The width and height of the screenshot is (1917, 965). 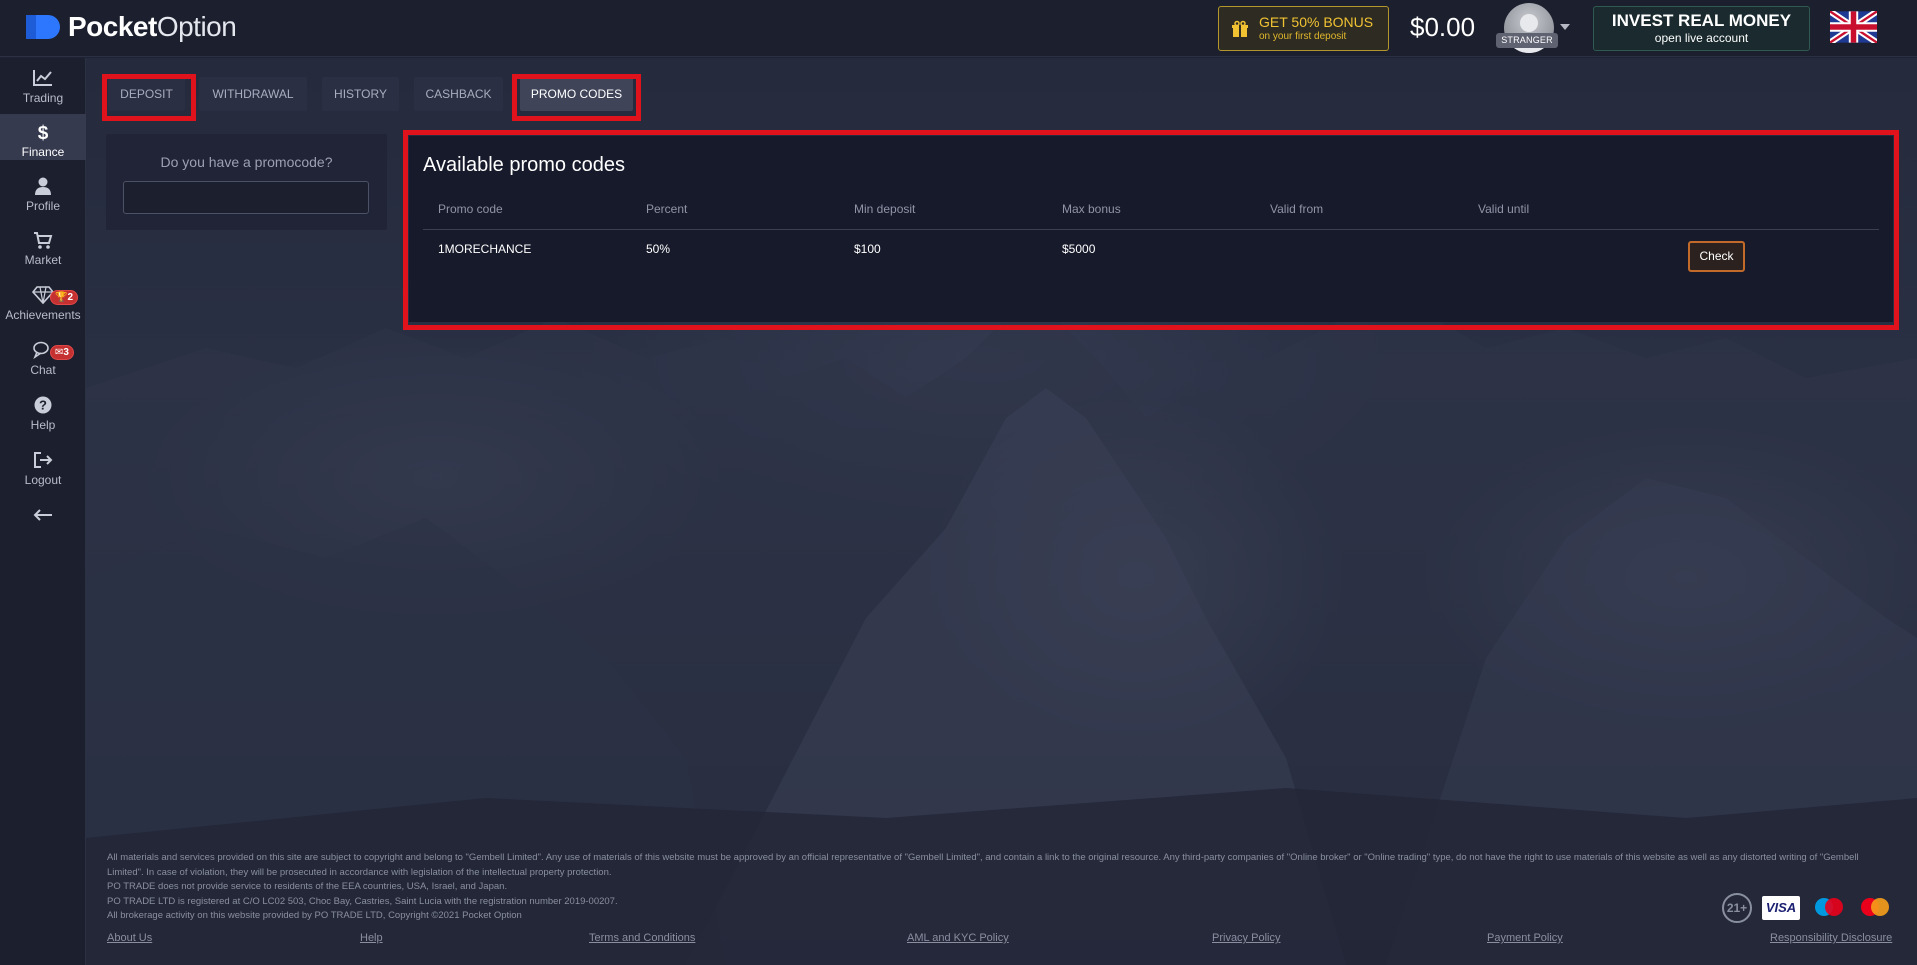 I want to click on get-bonus-button: GET 50% BONUS on your first deposit, so click(x=1303, y=28).